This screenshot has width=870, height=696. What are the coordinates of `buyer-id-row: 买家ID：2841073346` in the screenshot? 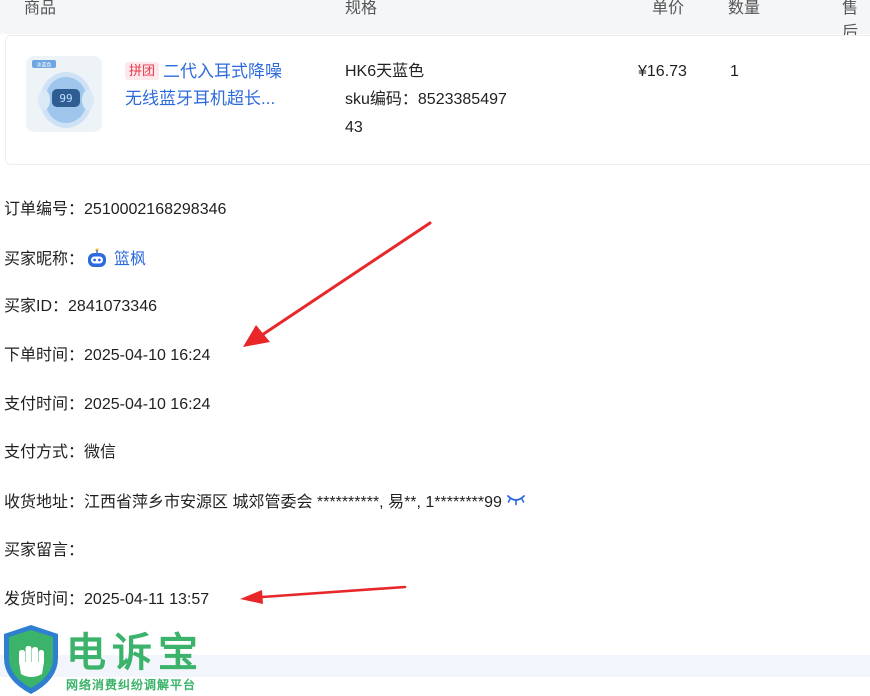 It's located at (80, 307).